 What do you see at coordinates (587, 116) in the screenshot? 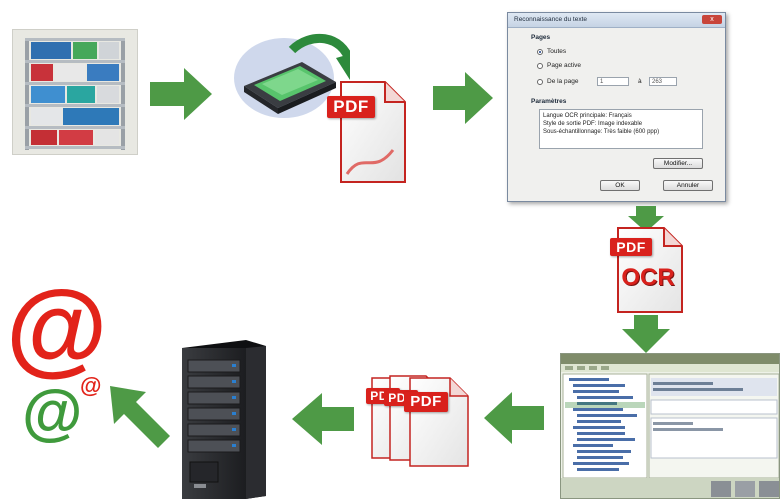
I see `param-line: Langue OCR principale: Français` at bounding box center [587, 116].